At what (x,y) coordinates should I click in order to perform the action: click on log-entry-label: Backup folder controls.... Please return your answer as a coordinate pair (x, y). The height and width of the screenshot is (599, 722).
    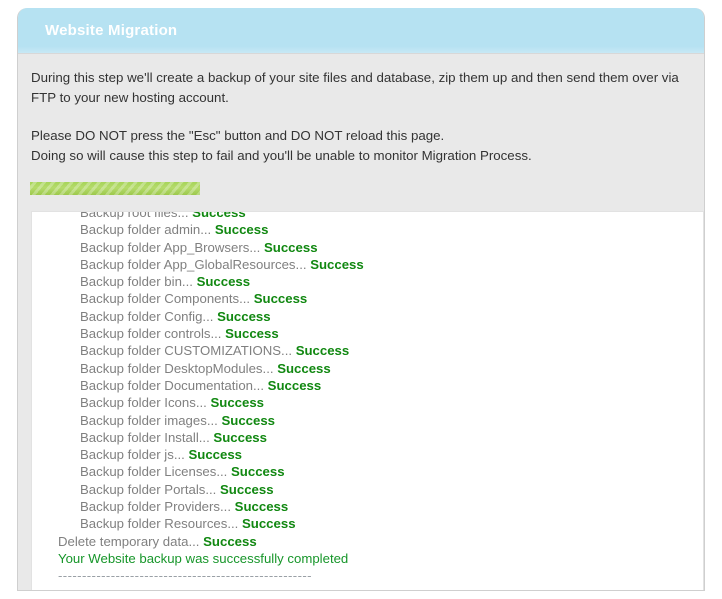
    Looking at the image, I should click on (153, 334).